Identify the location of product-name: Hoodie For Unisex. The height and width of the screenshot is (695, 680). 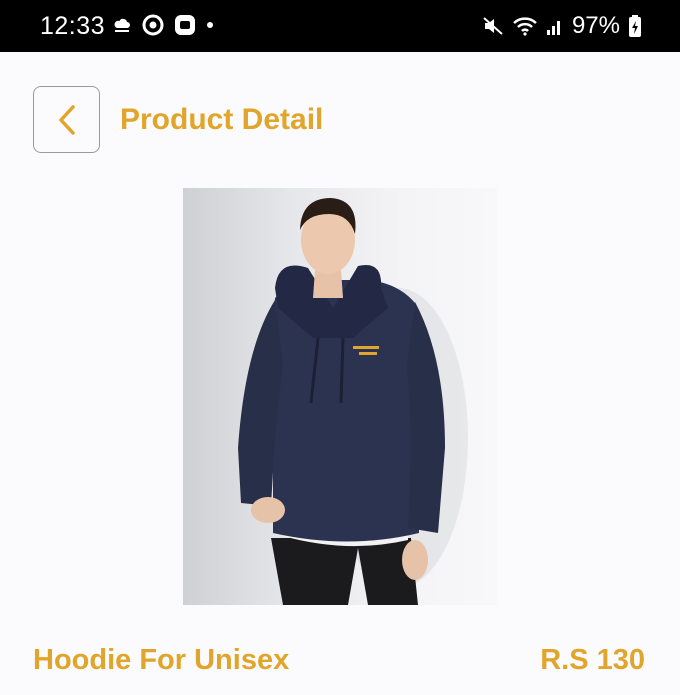
(161, 660).